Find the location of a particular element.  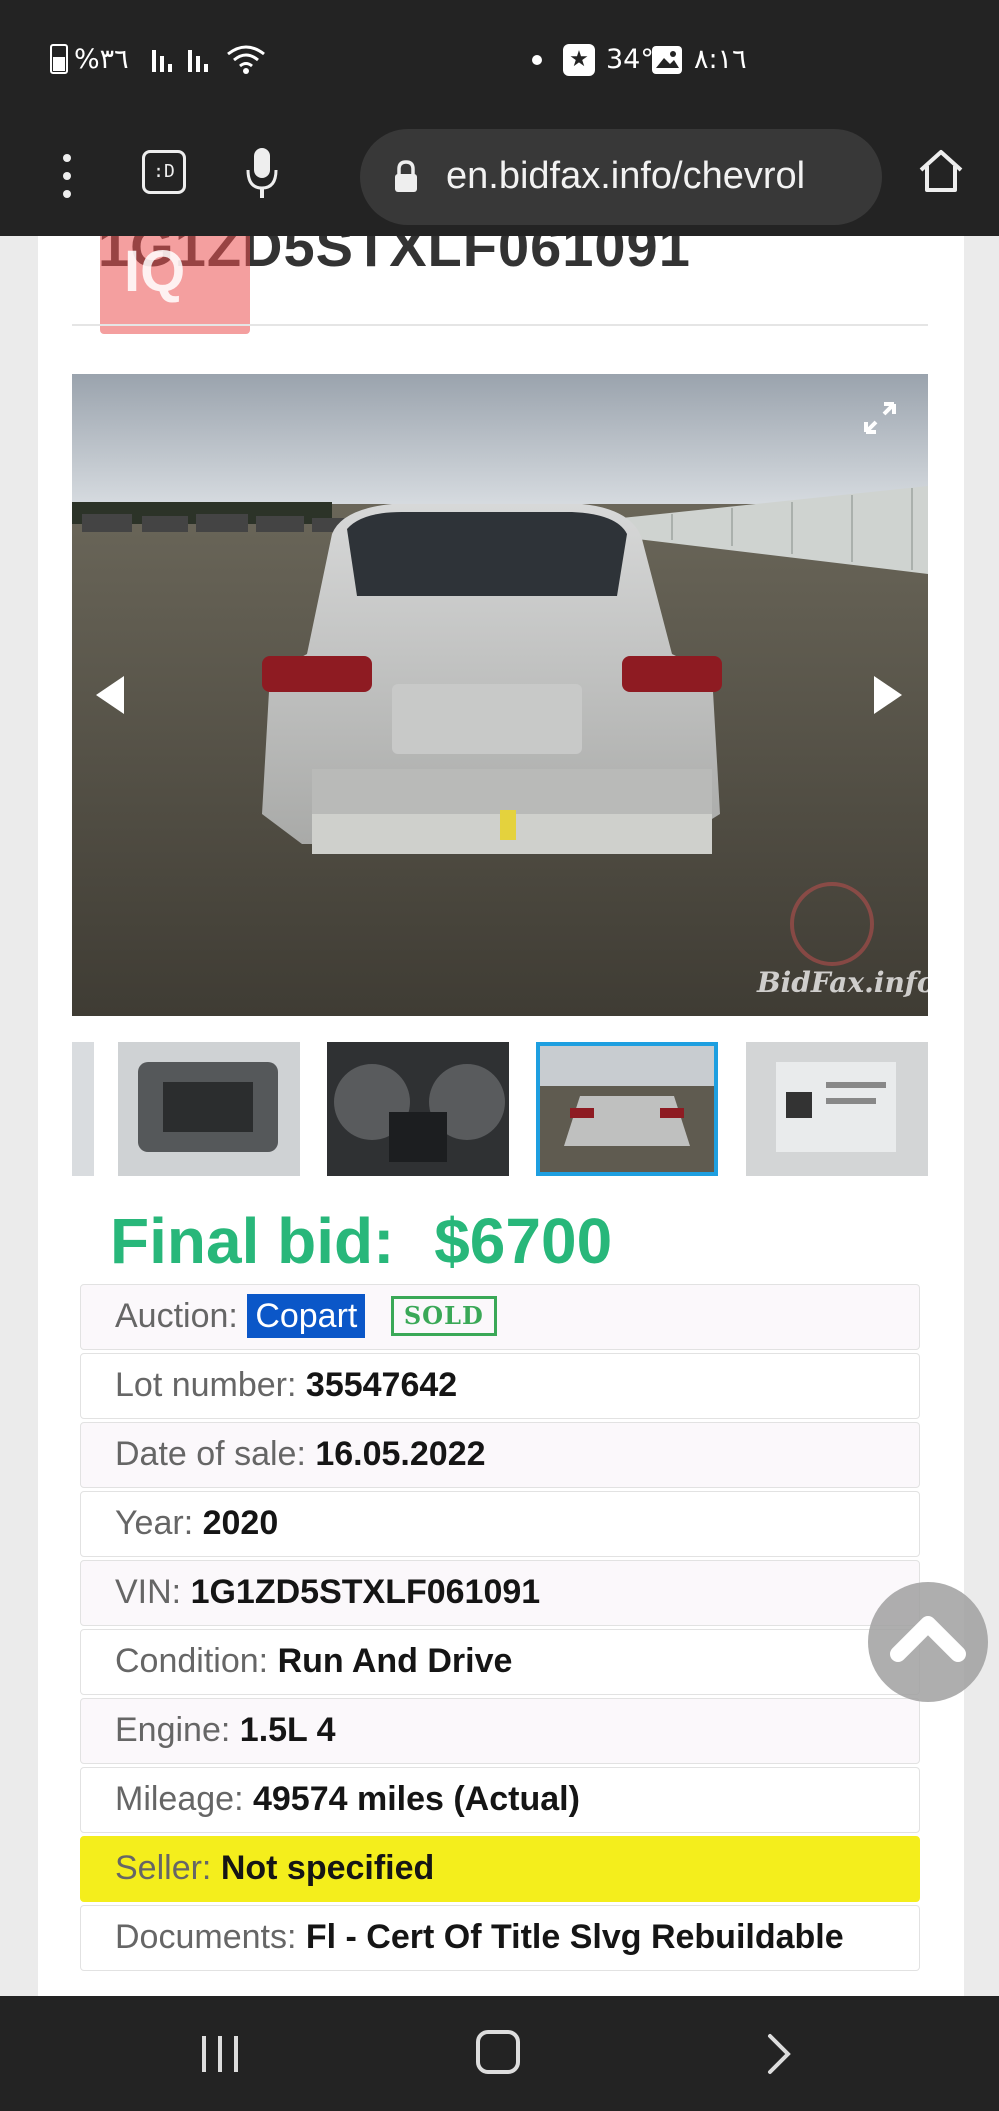

seller-label: Seller: is located at coordinates (163, 1868).